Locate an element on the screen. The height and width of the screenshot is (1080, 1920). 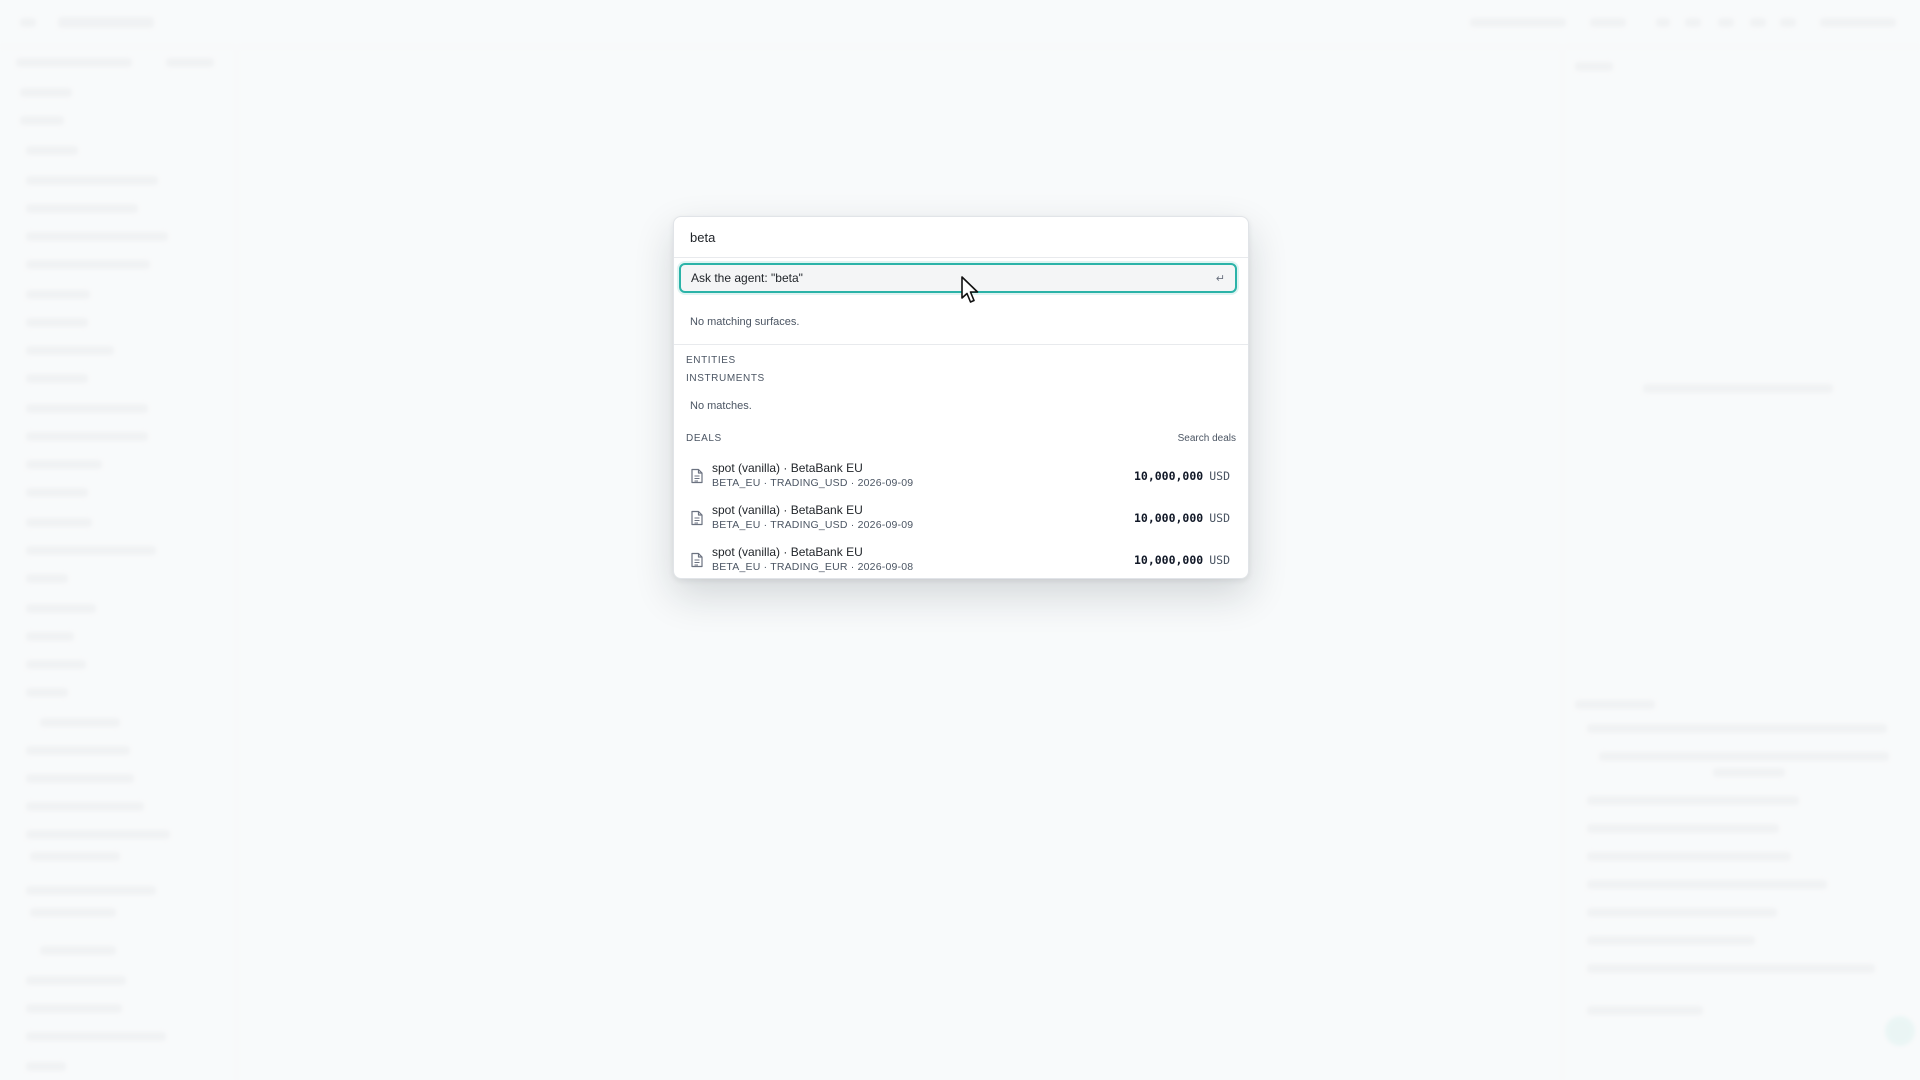
ask-agent-label: Ask the agent: "beta" is located at coordinates (747, 278).